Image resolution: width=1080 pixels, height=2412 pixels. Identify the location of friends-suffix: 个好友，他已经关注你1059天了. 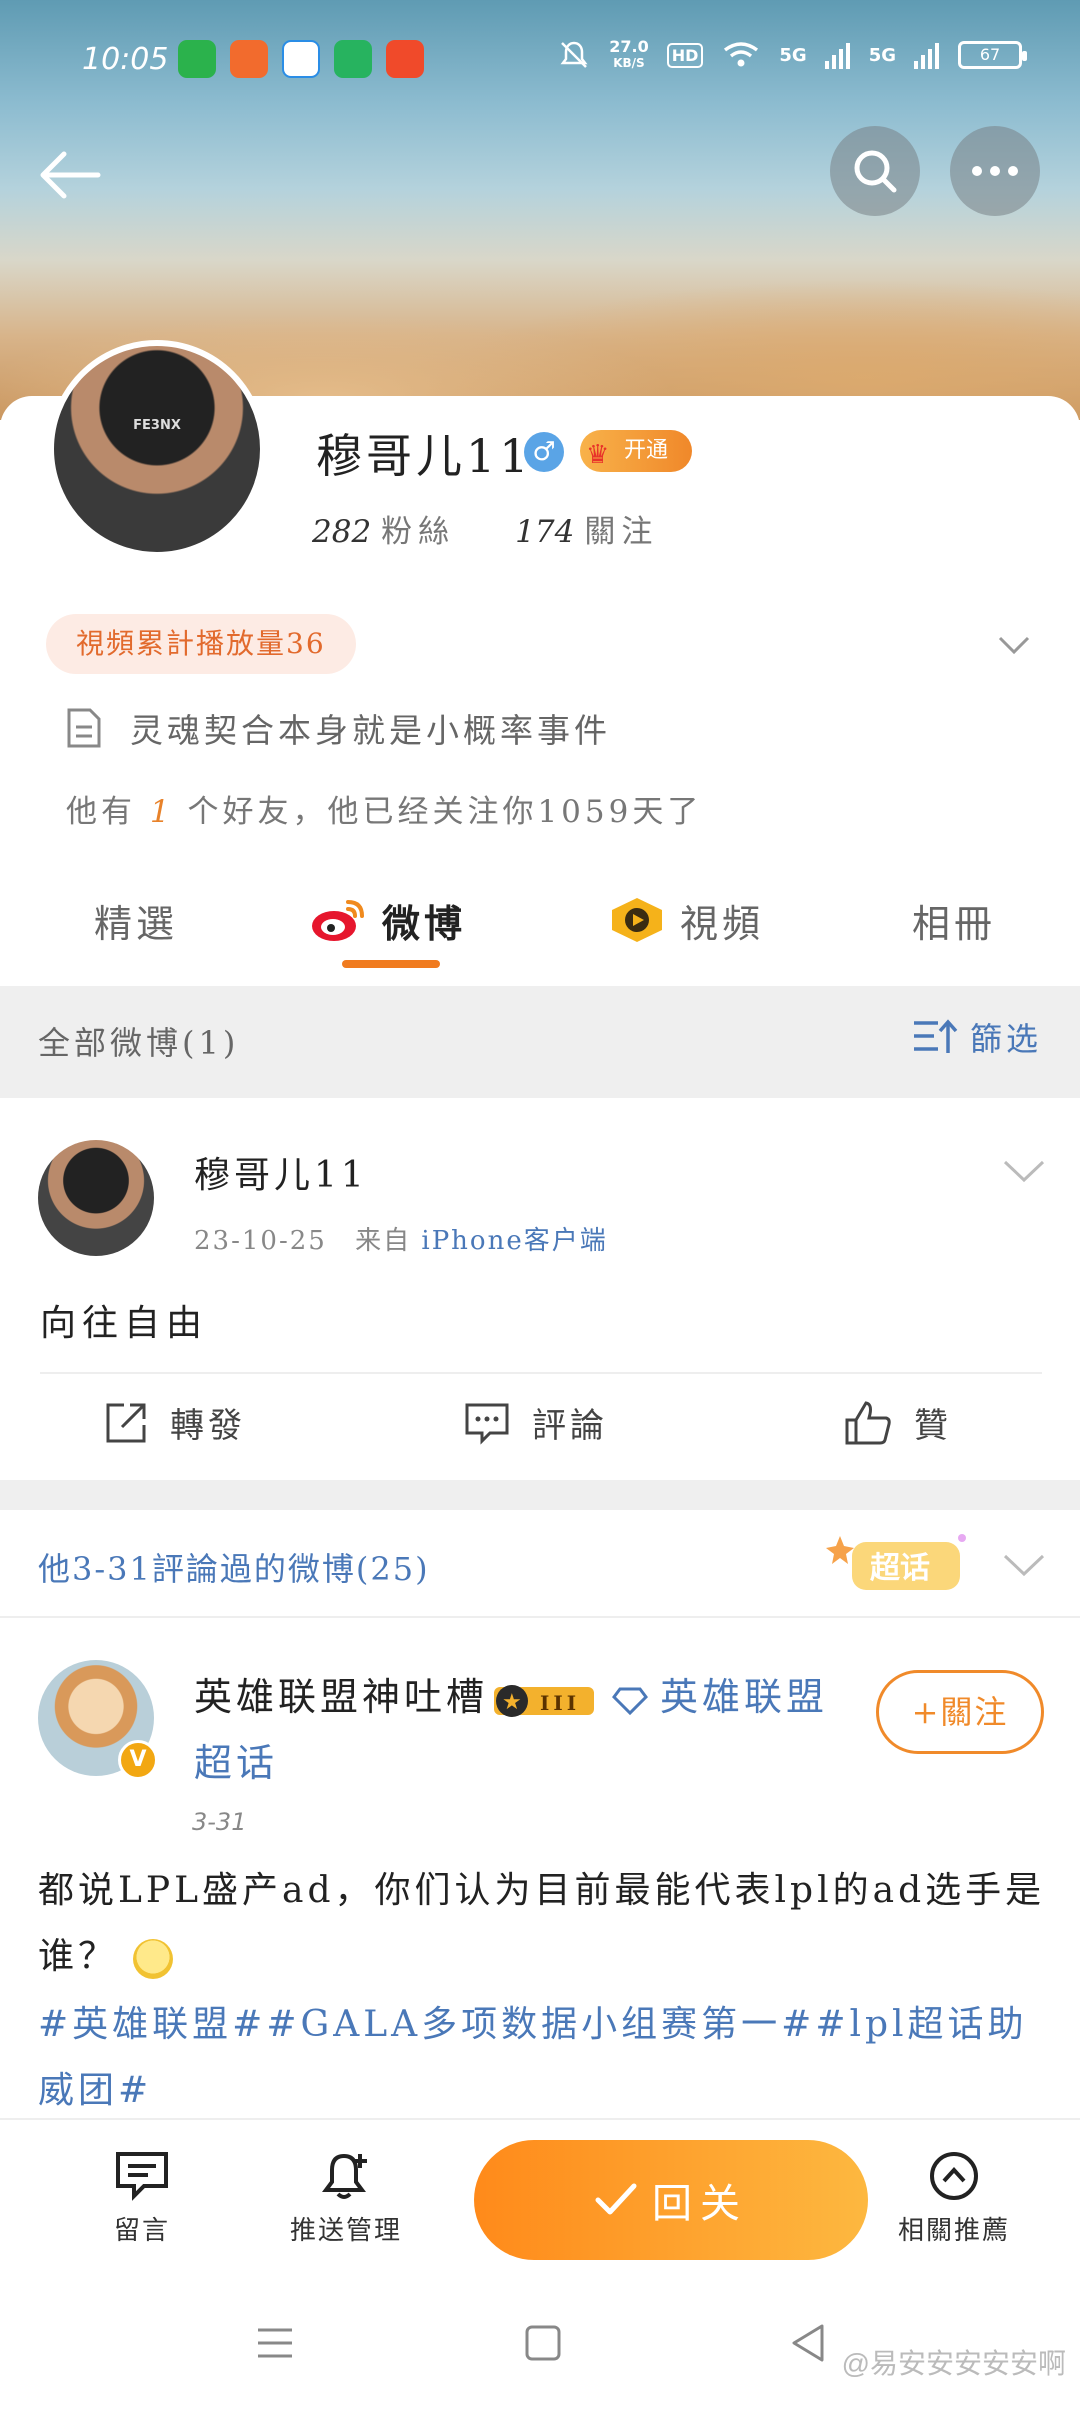
(445, 812).